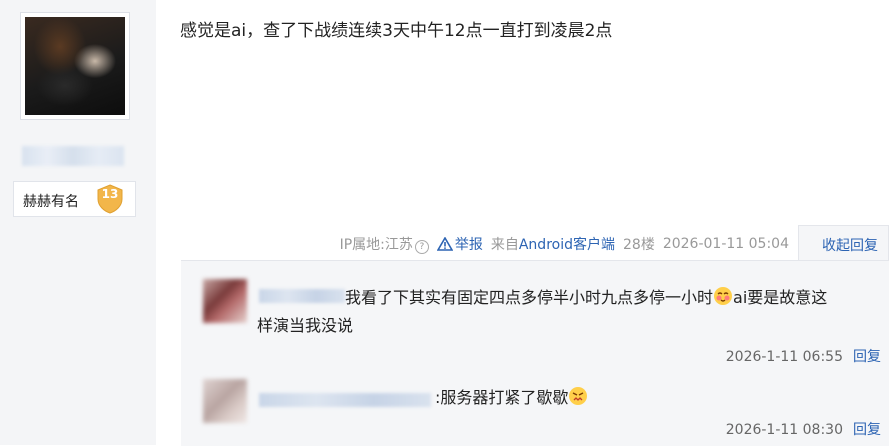 The image size is (889, 446). Describe the element at coordinates (110, 194) in the screenshot. I see `rank-level: 13` at that location.